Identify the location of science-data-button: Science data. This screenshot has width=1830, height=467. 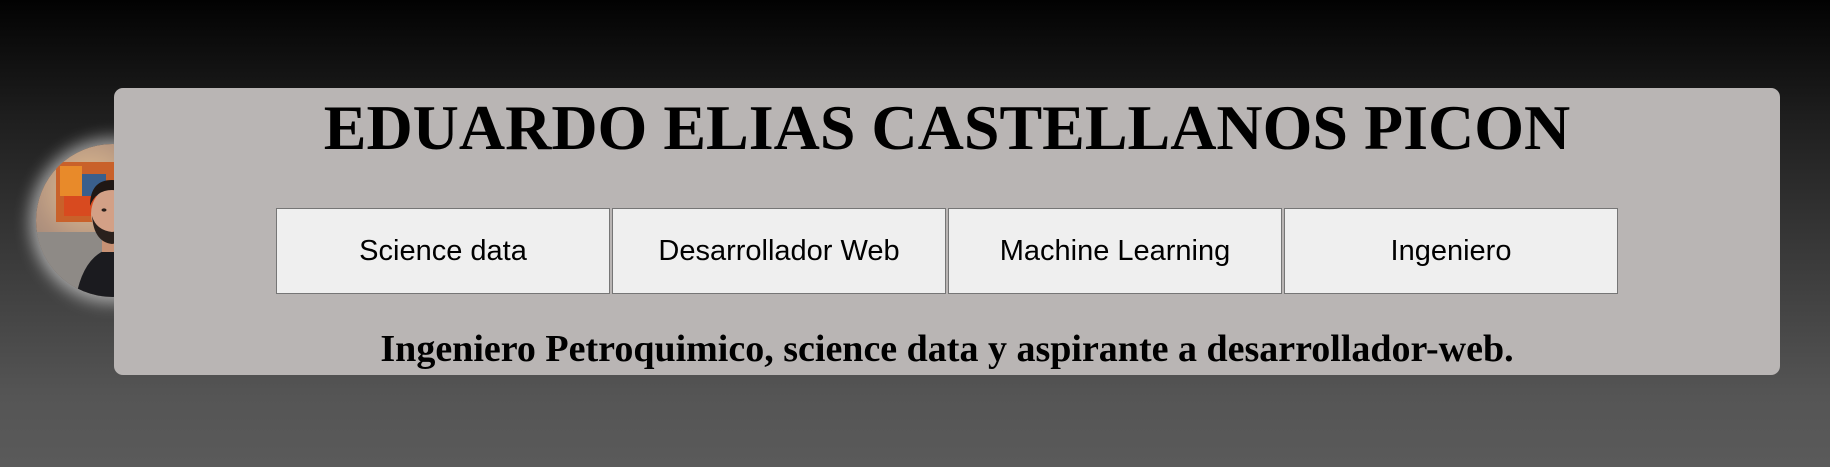
(443, 251).